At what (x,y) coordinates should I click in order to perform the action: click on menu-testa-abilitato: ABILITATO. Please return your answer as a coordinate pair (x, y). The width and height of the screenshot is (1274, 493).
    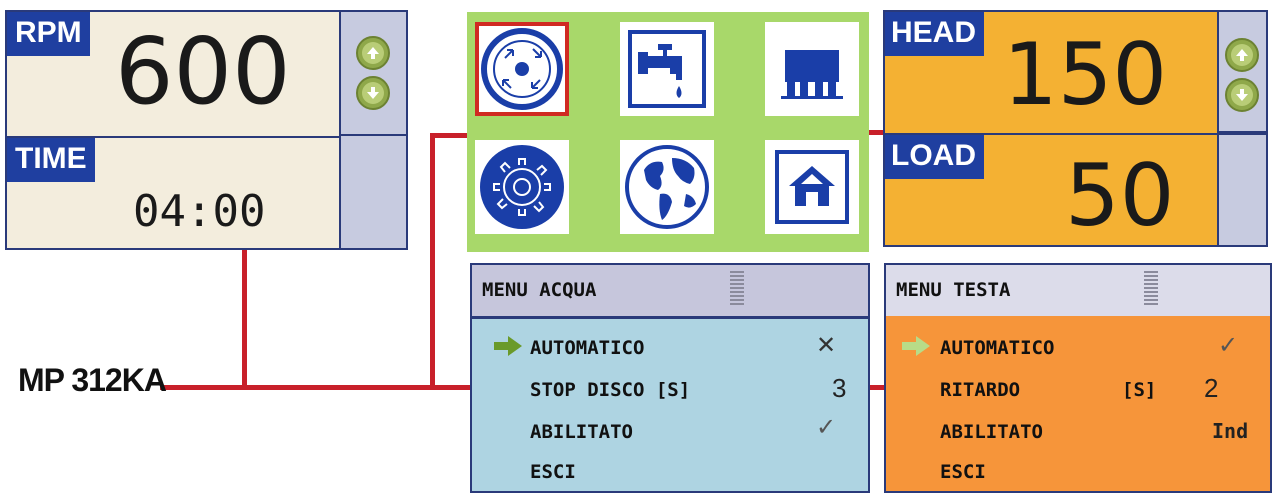
    Looking at the image, I should click on (991, 432).